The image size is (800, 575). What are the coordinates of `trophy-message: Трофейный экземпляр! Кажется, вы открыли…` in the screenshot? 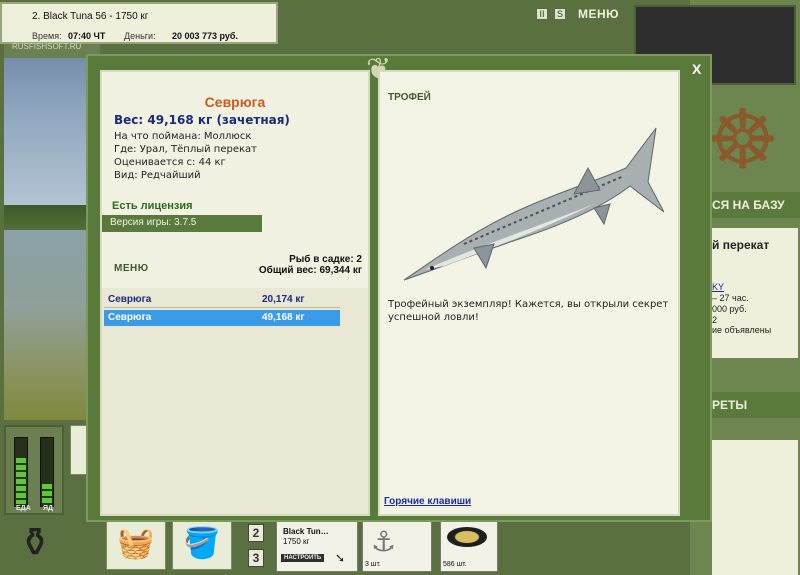 It's located at (528, 311).